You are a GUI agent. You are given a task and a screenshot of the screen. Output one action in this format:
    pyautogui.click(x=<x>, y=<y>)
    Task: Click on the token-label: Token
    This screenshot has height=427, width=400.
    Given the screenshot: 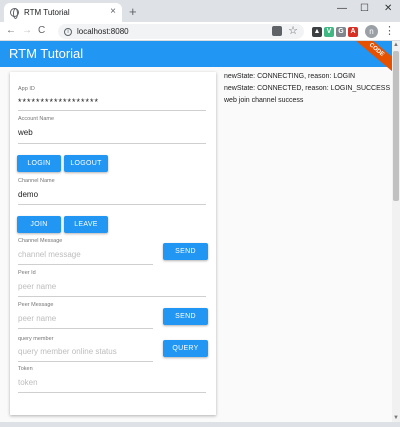 What is the action you would take?
    pyautogui.click(x=25, y=369)
    